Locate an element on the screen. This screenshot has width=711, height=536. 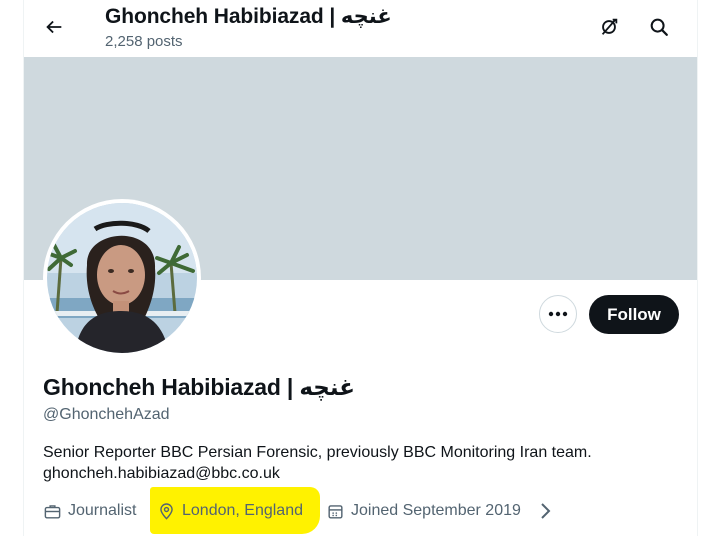
avatar-frame is located at coordinates (122, 278).